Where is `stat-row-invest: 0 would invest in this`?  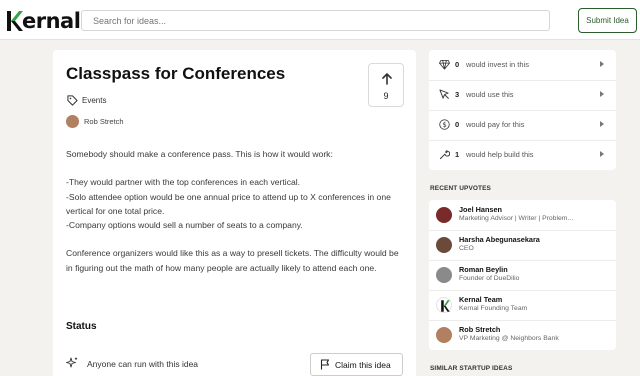 stat-row-invest: 0 would invest in this is located at coordinates (522, 65).